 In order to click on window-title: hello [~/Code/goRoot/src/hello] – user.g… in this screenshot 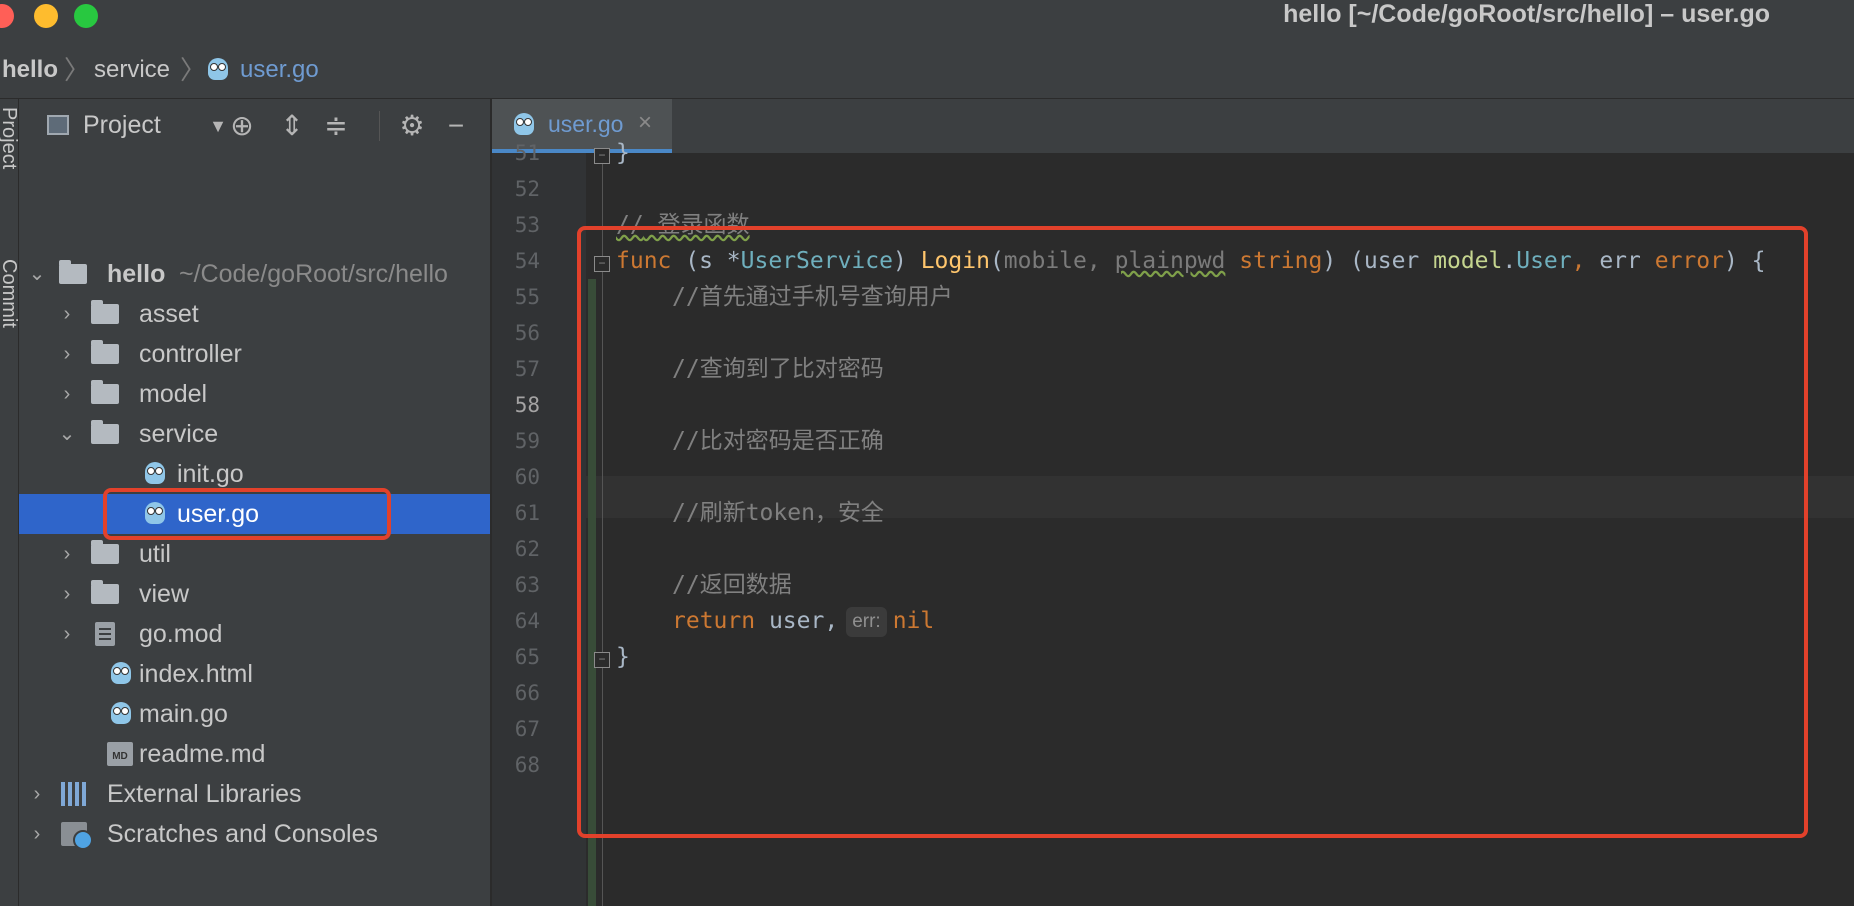, I will do `click(1526, 14)`.